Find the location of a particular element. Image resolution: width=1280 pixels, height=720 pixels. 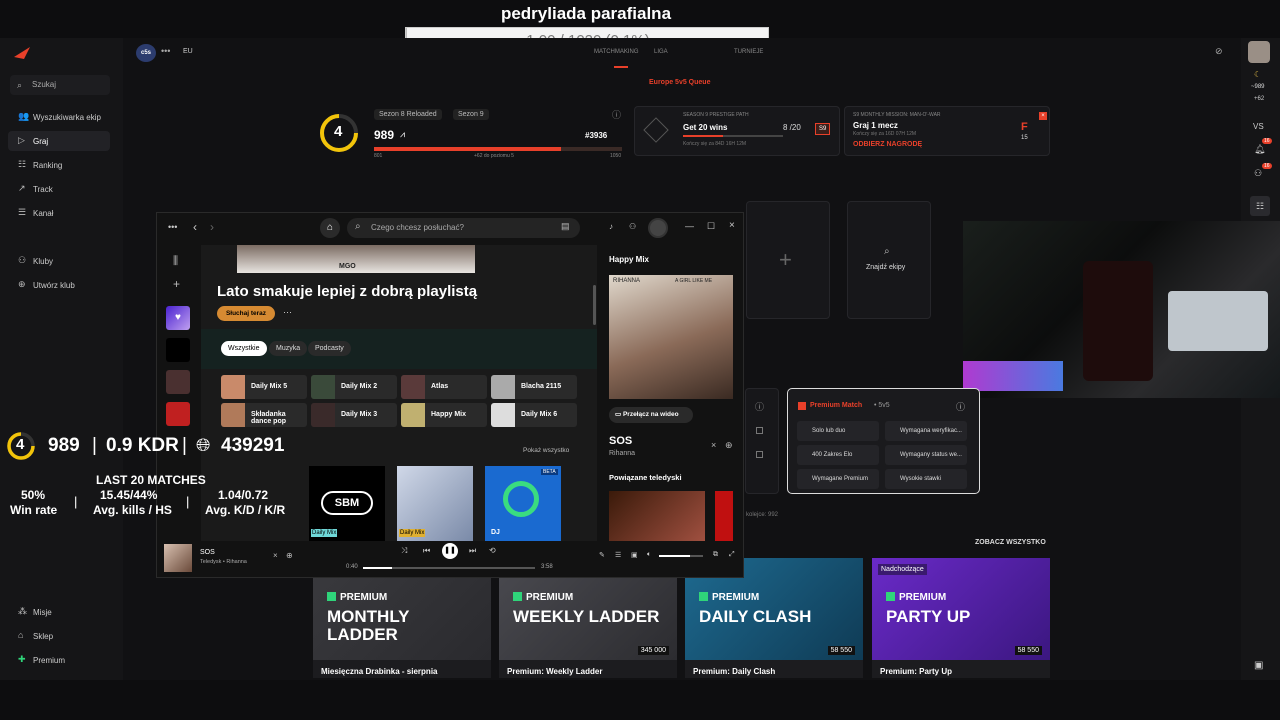

see-all-link: ZOBACZ WSZYSTKO is located at coordinates (1010, 542).